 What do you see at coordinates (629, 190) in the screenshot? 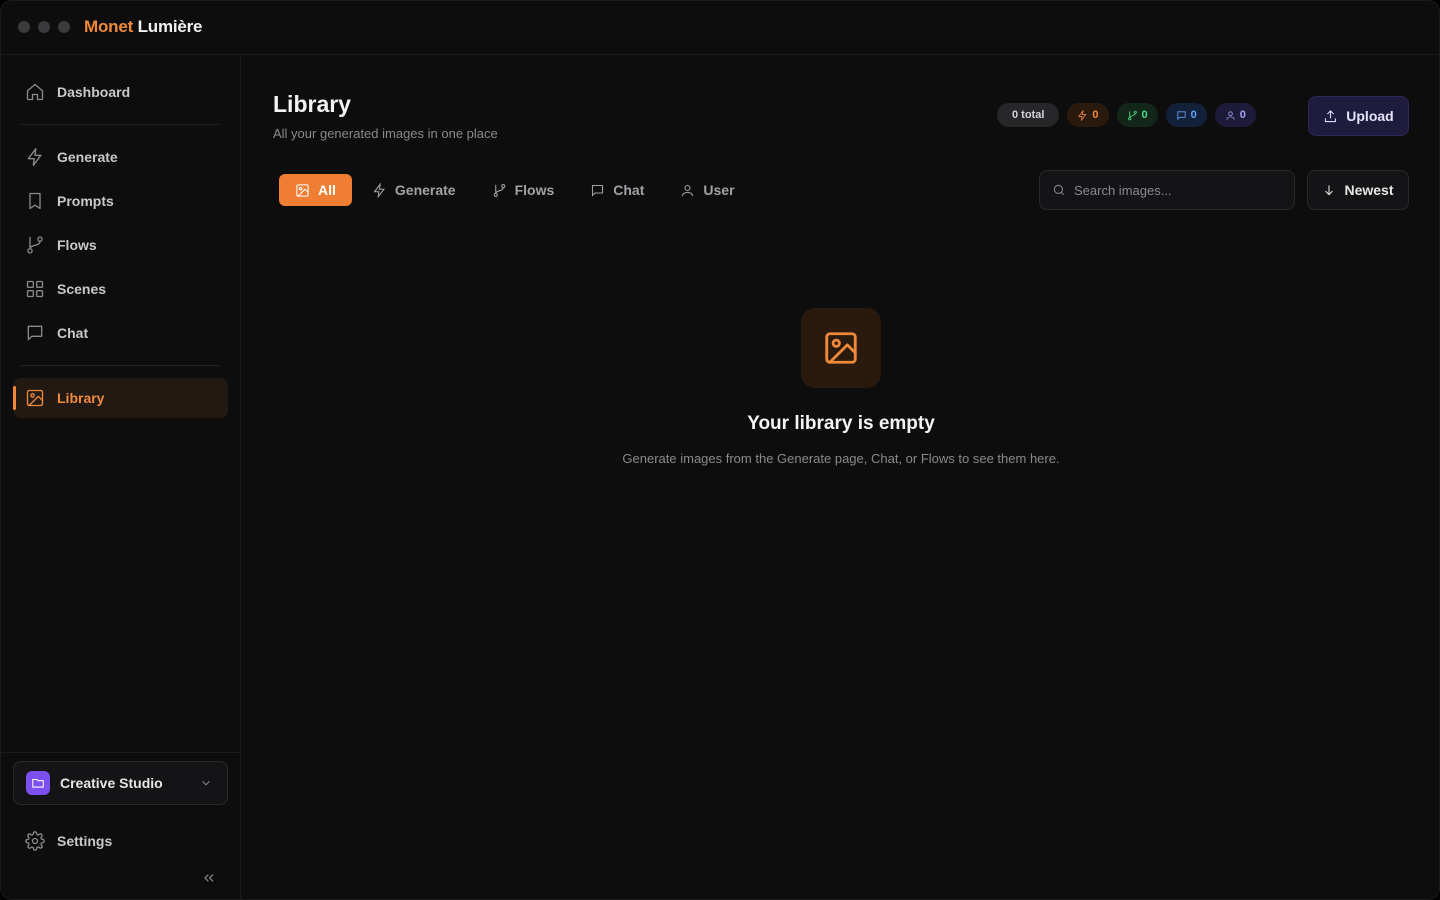
I see `tab-label: Chat` at bounding box center [629, 190].